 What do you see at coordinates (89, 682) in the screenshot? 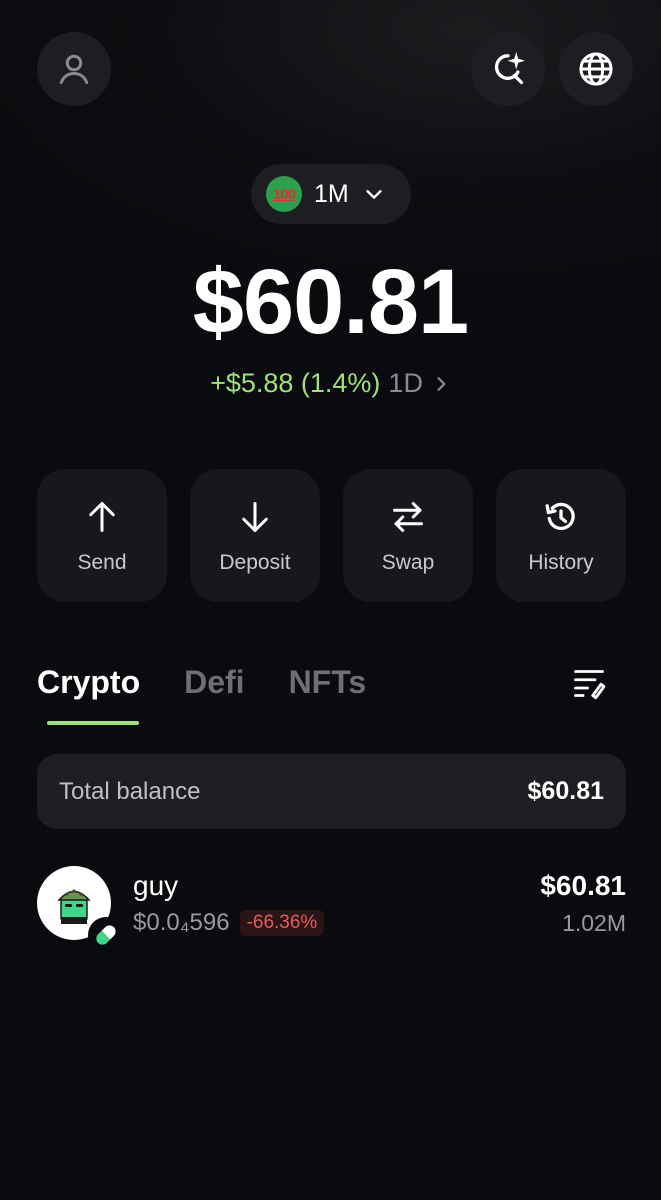
I see `tab-crypto-label: Crypto` at bounding box center [89, 682].